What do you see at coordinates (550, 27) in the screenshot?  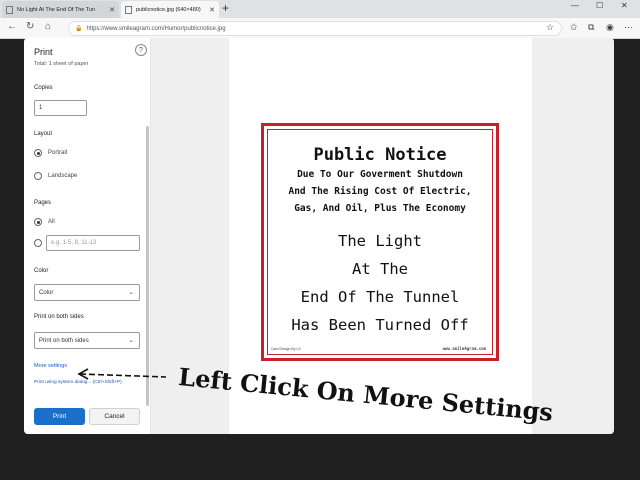 I see `star-icon: ☆` at bounding box center [550, 27].